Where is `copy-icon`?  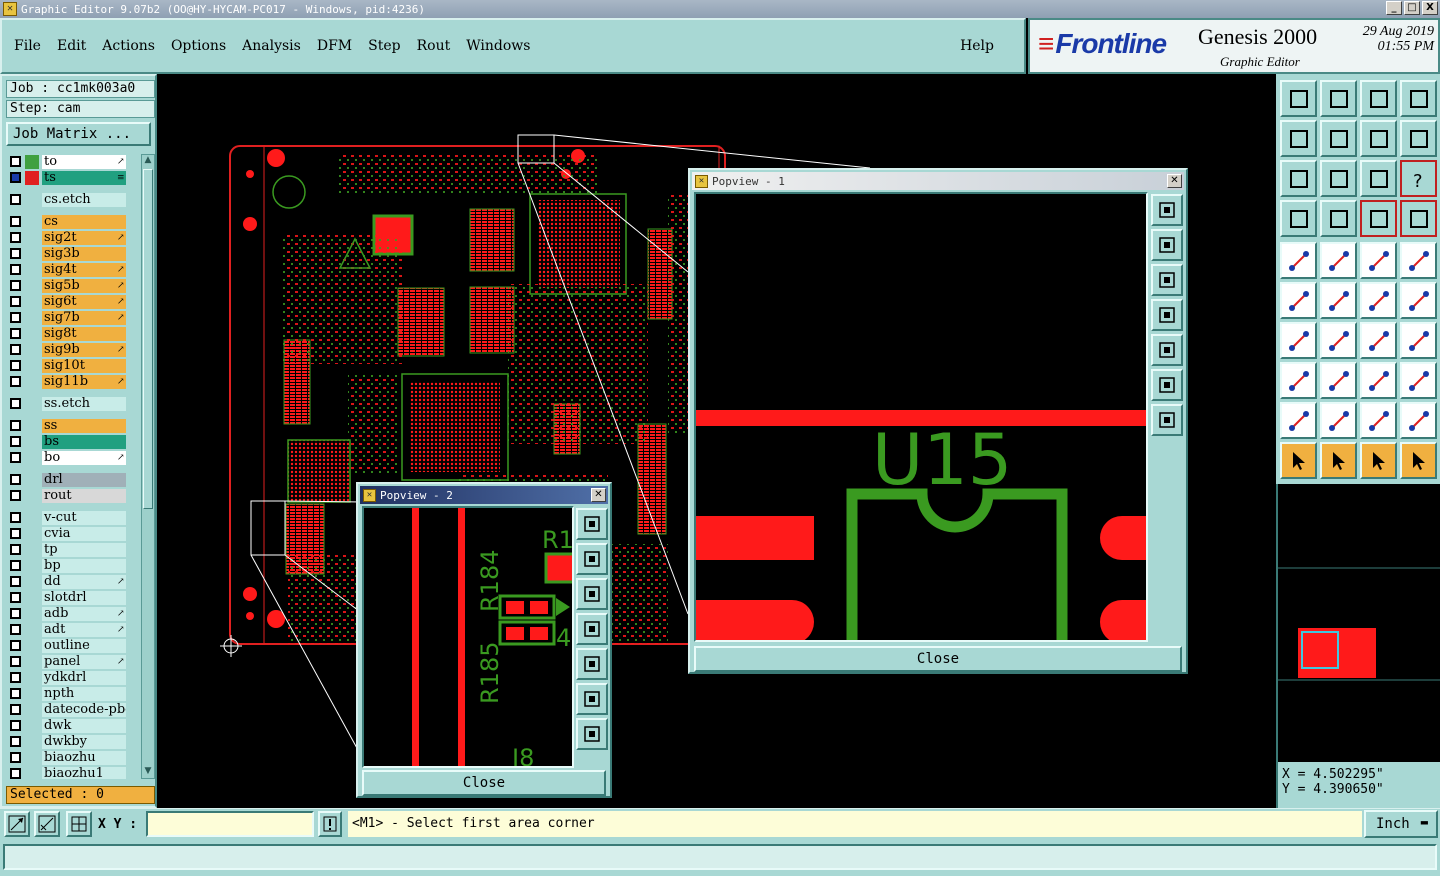 copy-icon is located at coordinates (1418, 300).